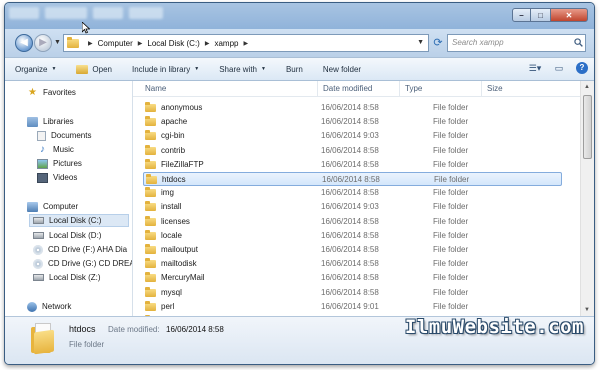  I want to click on nav-local-disk-z: Local Disk (Z:), so click(67, 277).